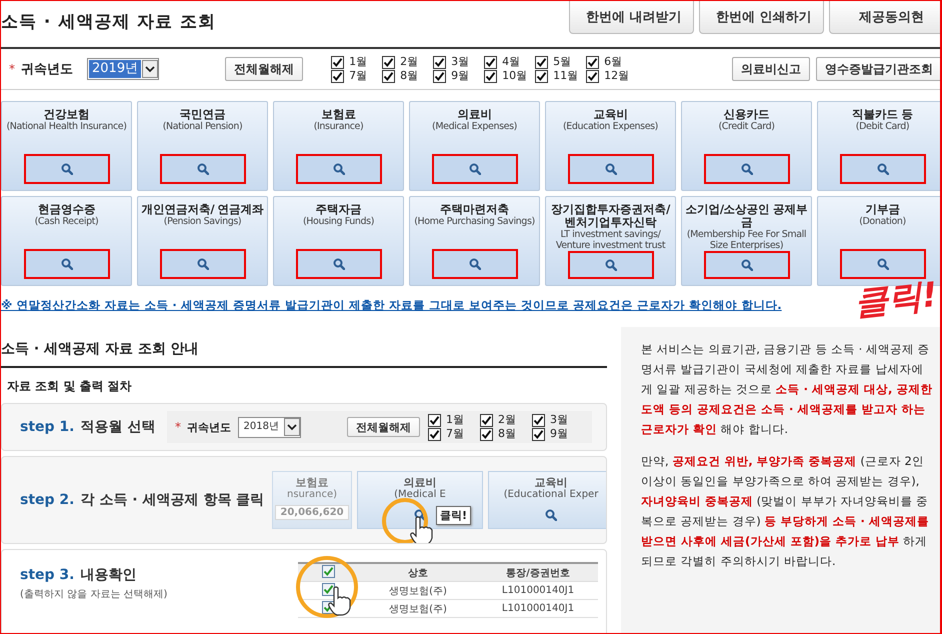 Image resolution: width=942 pixels, height=634 pixels. I want to click on caret-icon, so click(150, 69).